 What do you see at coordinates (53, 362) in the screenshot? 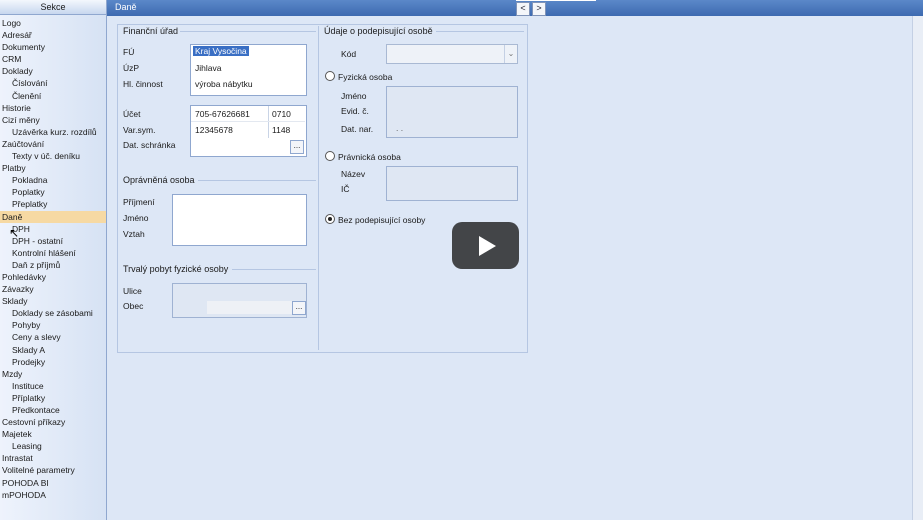
I see `sidebar-item: Prodejky` at bounding box center [53, 362].